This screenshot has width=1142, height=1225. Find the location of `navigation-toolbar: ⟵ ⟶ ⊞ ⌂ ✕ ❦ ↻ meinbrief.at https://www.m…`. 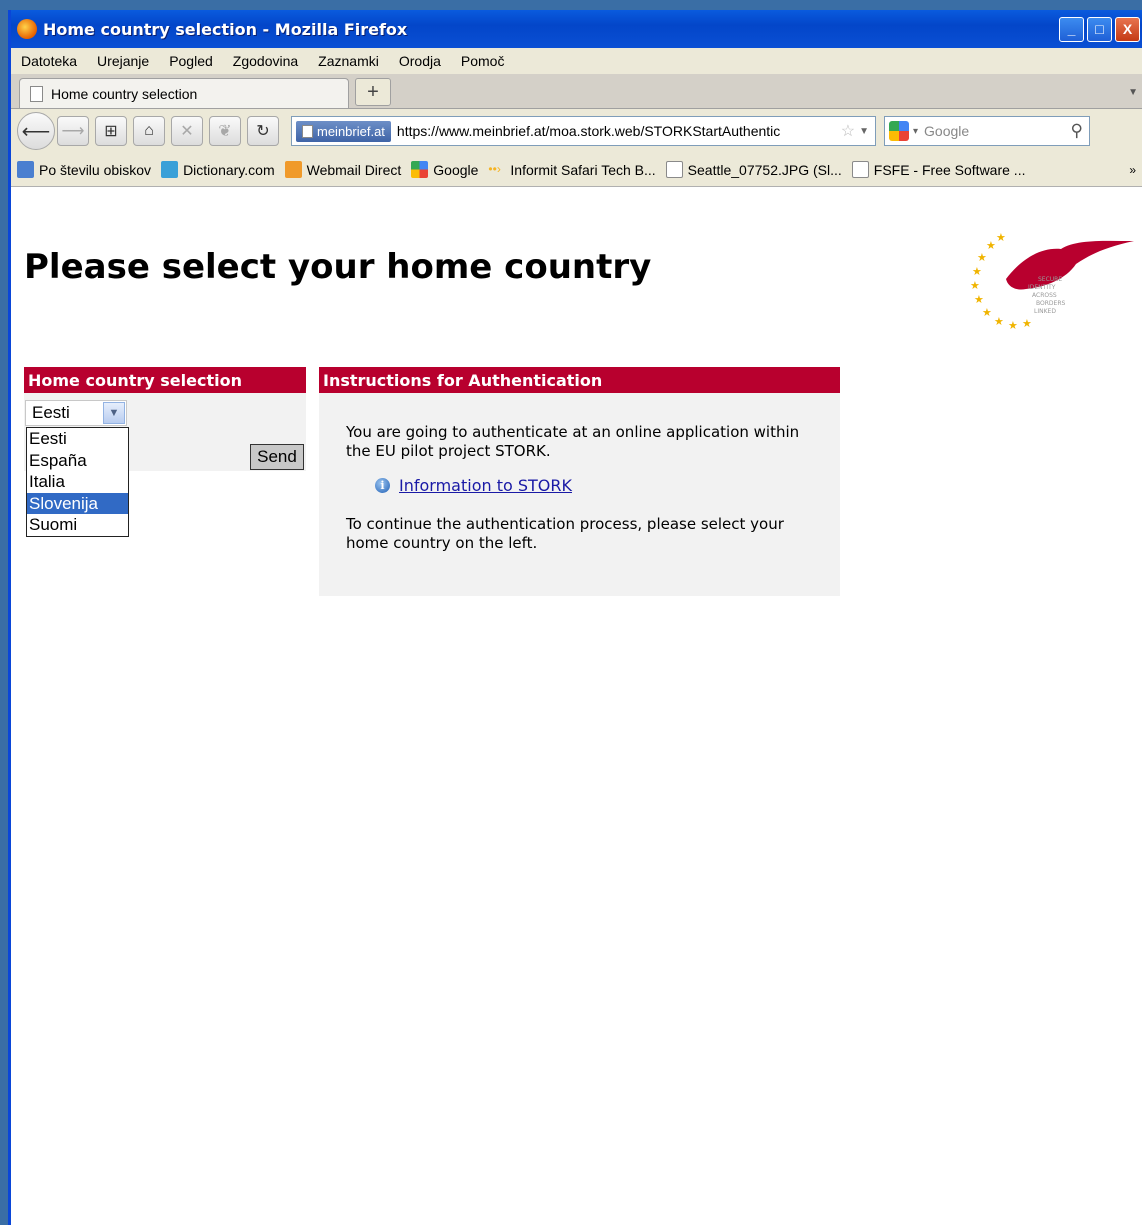

navigation-toolbar: ⟵ ⟶ ⊞ ⌂ ✕ ❦ ↻ meinbrief.at https://www.m… is located at coordinates (576, 131).